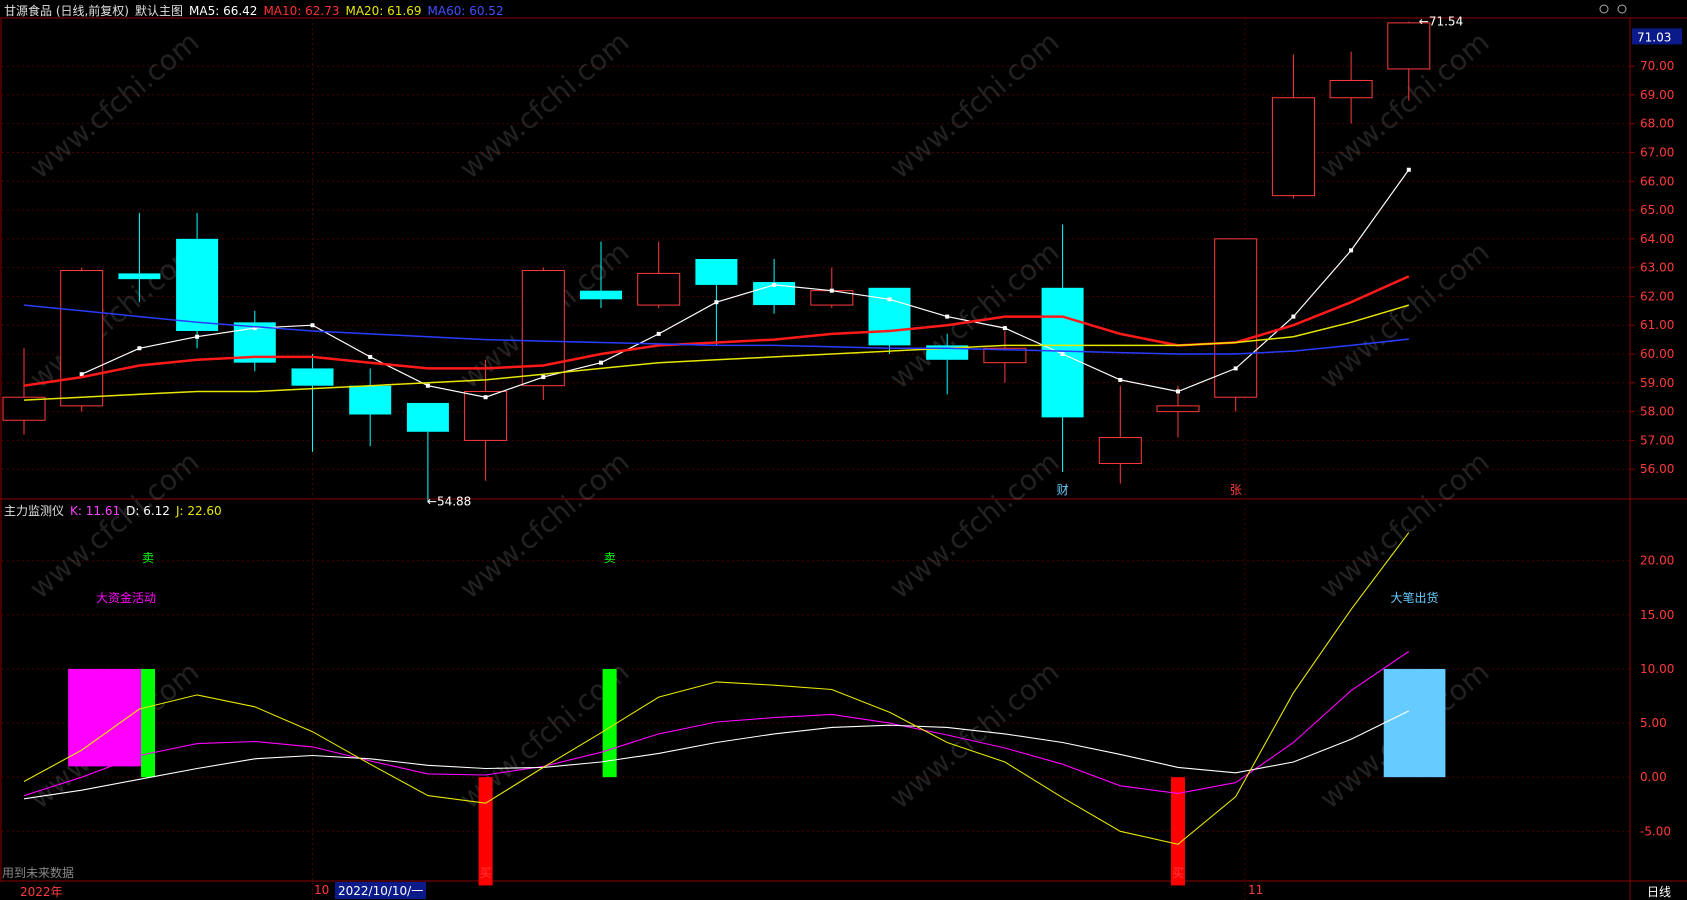 The width and height of the screenshot is (1687, 900). I want to click on j-value: J: 22.60, so click(198, 511).